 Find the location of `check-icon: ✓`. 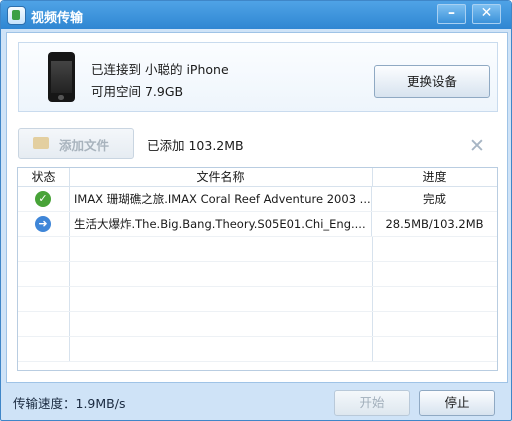

check-icon: ✓ is located at coordinates (43, 199).